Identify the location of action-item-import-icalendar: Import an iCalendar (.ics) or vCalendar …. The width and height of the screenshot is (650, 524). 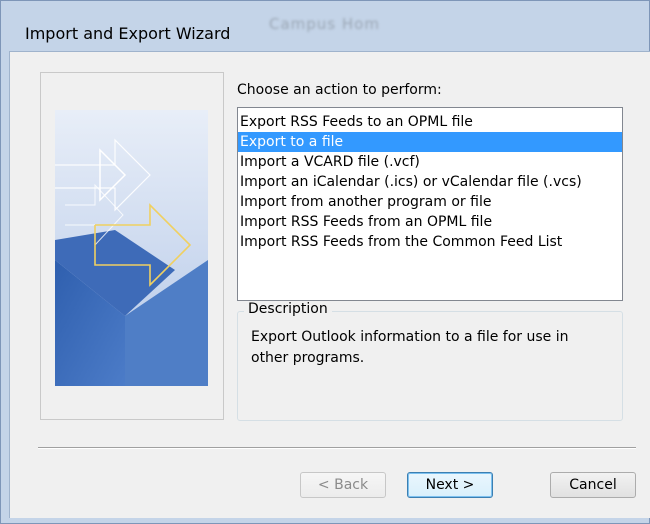
(430, 182).